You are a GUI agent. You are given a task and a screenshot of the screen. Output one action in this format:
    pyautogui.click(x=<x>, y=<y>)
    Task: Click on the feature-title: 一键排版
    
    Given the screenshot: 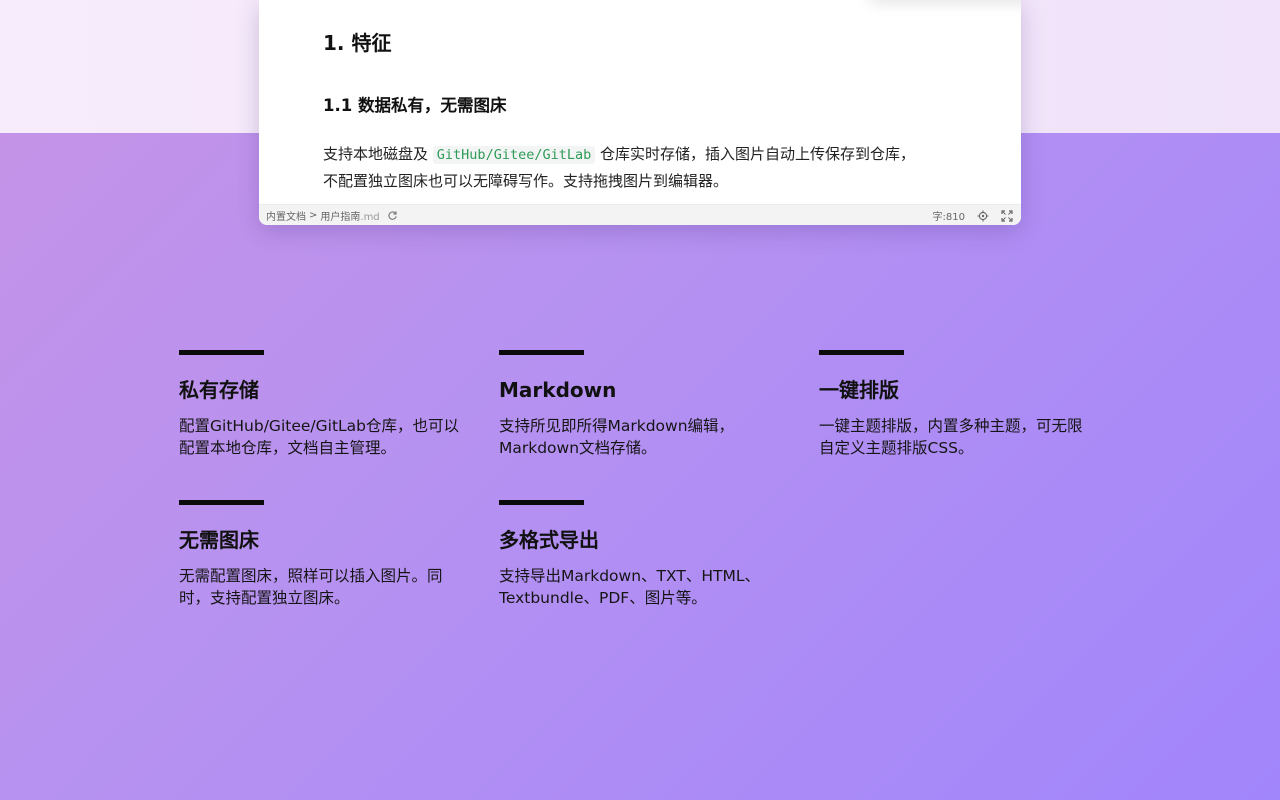 What is the action you would take?
    pyautogui.click(x=859, y=390)
    